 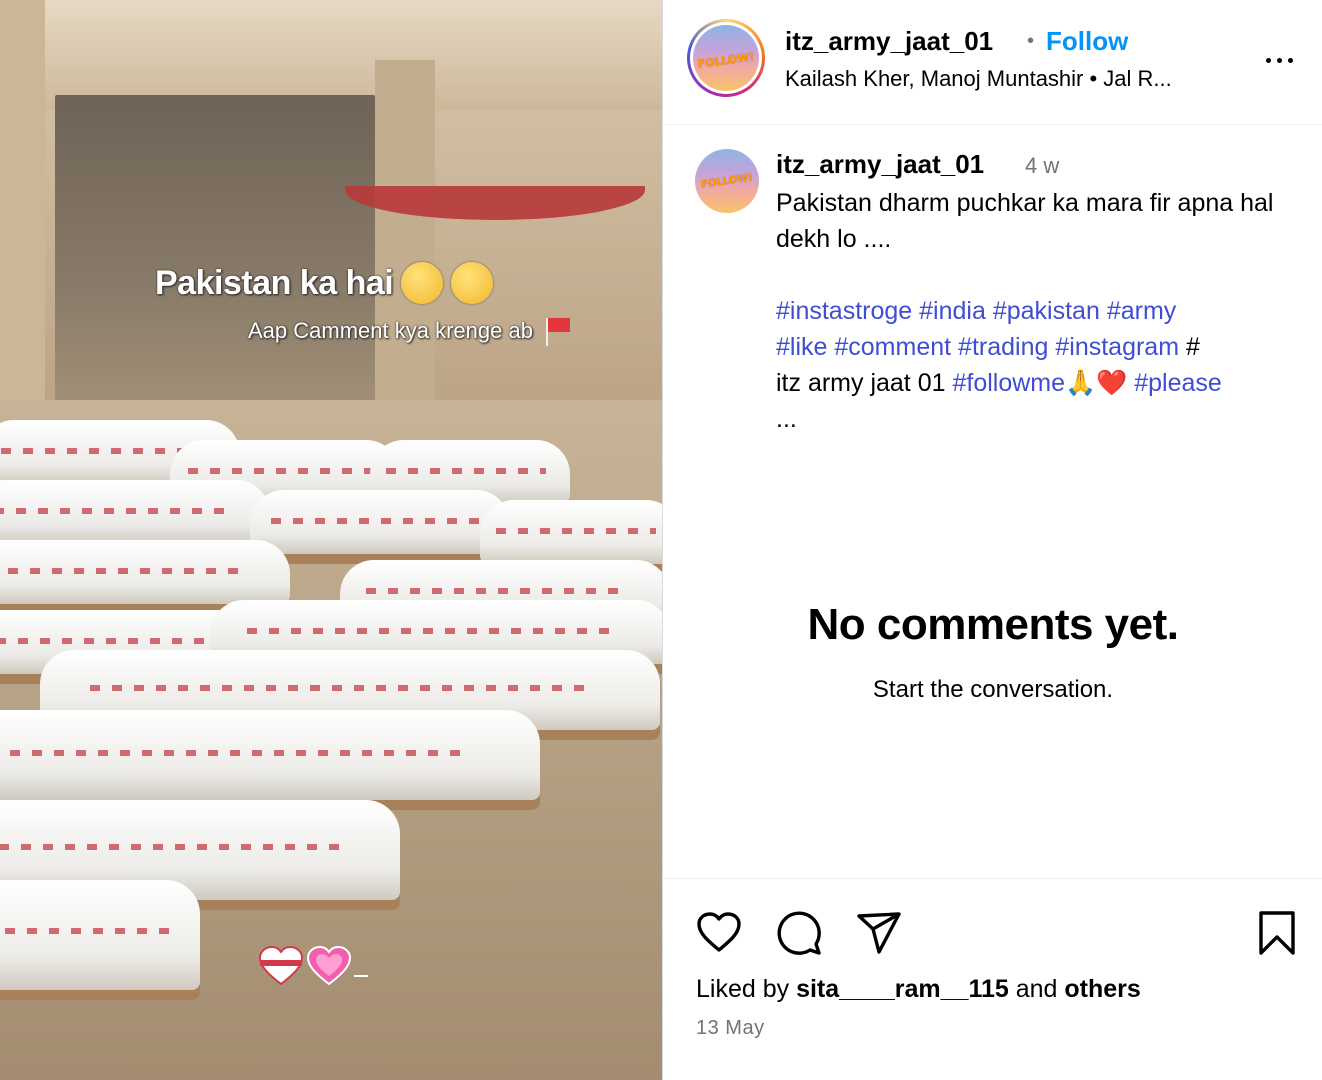 What do you see at coordinates (329, 965) in the screenshot?
I see `growing-heart-icon` at bounding box center [329, 965].